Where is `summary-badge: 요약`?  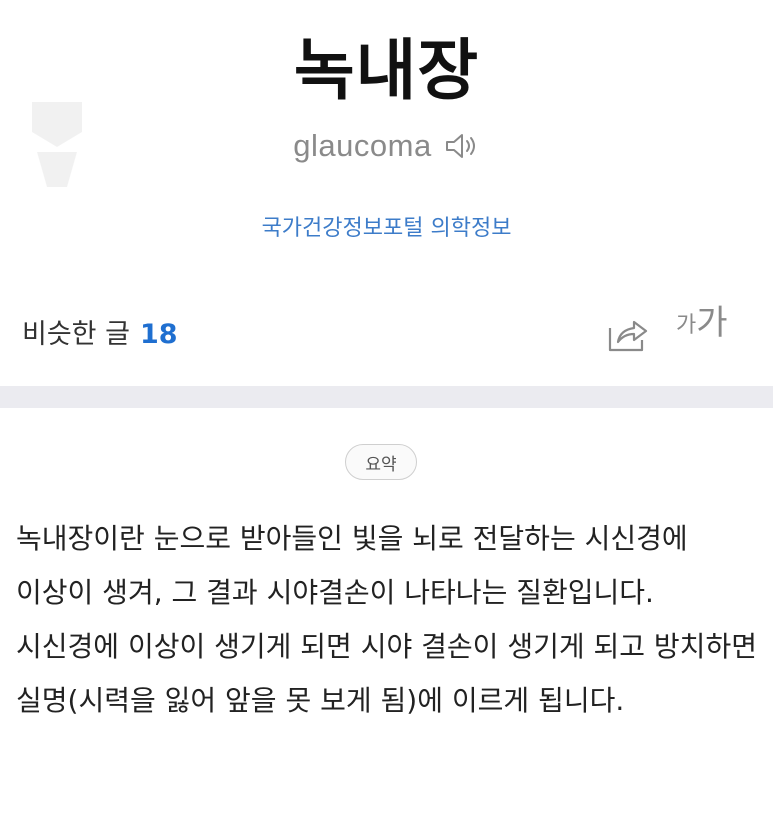
summary-badge: 요약 is located at coordinates (381, 462).